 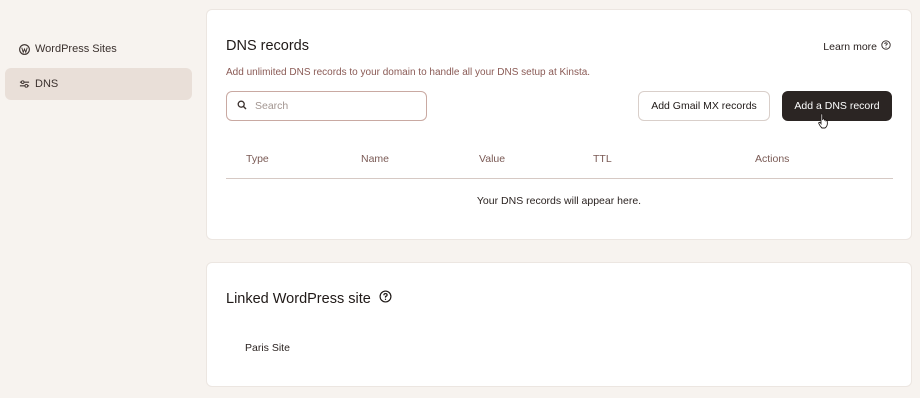 What do you see at coordinates (298, 298) in the screenshot?
I see `linked-site-title: Linked WordPress site` at bounding box center [298, 298].